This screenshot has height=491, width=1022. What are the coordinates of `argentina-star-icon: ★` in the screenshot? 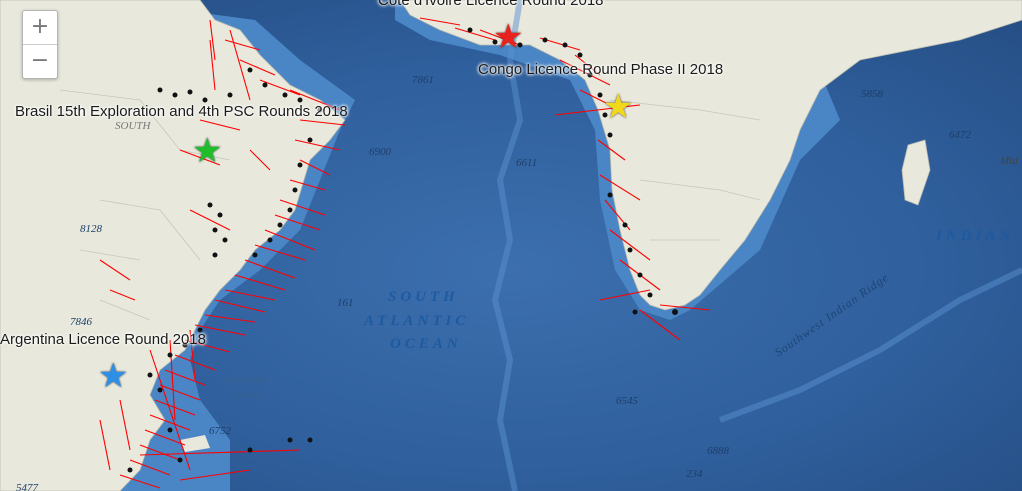 It's located at (113, 376).